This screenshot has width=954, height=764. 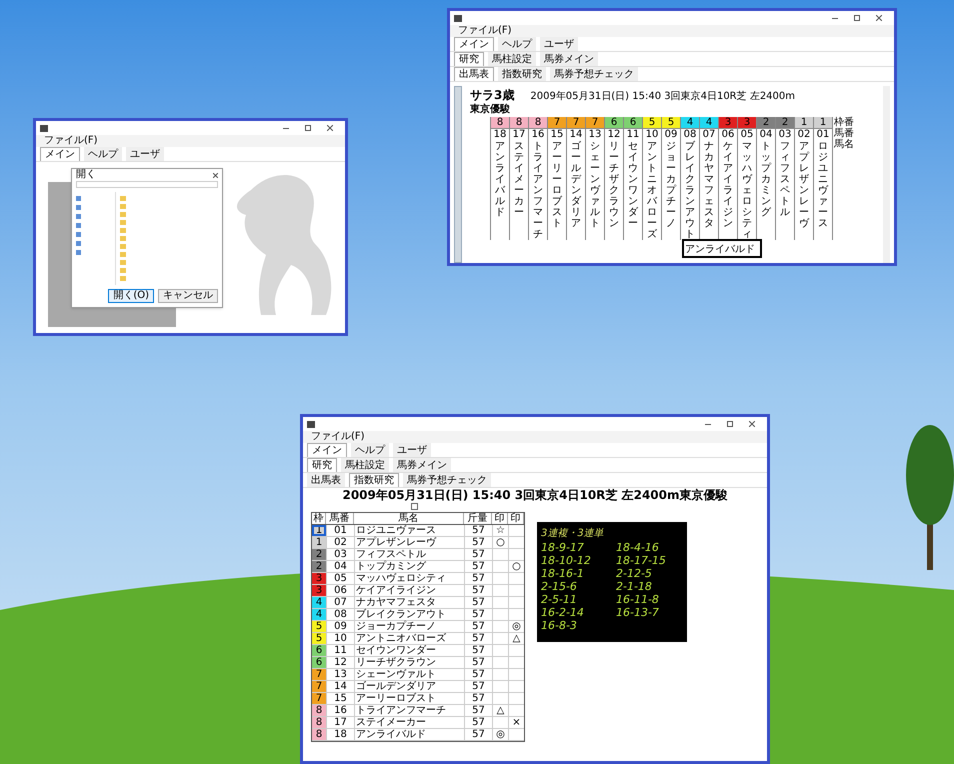 I want to click on horse-name: セイウンワンダー, so click(x=409, y=650).